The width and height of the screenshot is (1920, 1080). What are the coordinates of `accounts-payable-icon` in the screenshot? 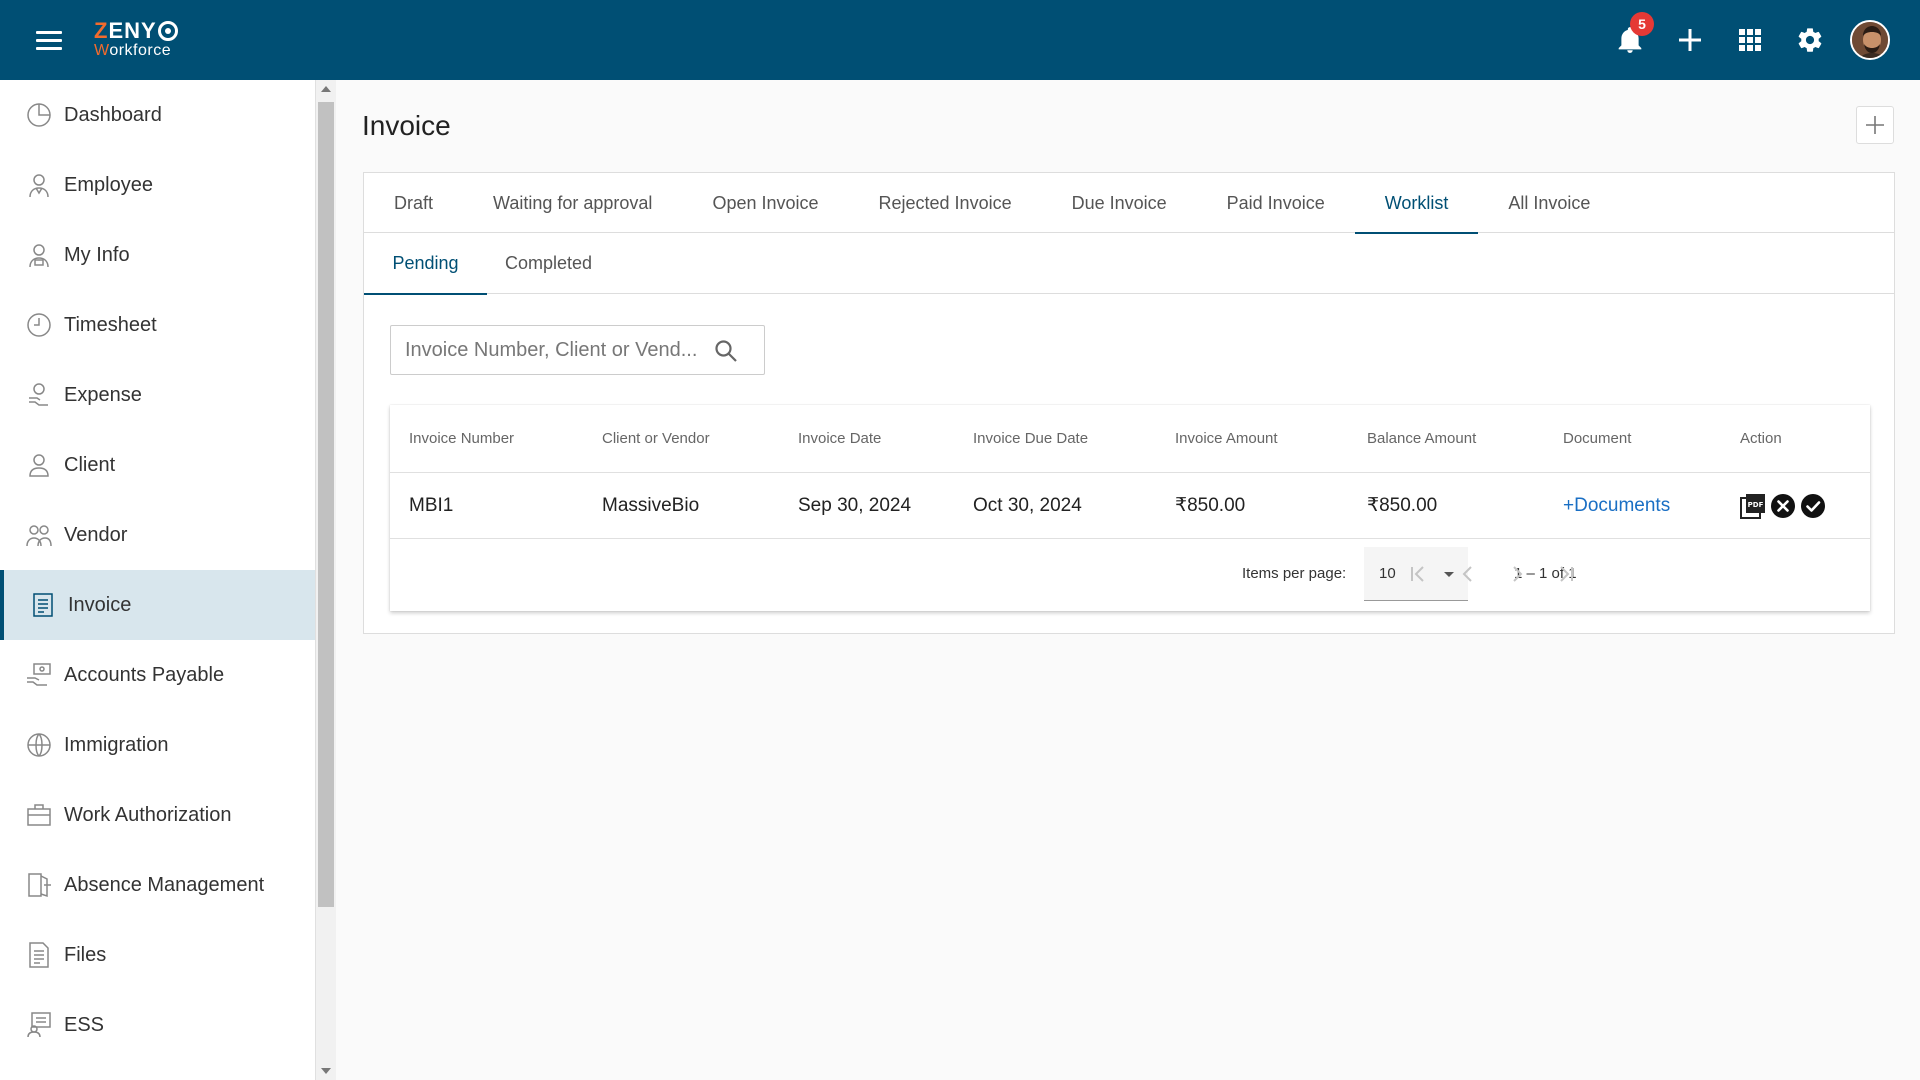 It's located at (39, 675).